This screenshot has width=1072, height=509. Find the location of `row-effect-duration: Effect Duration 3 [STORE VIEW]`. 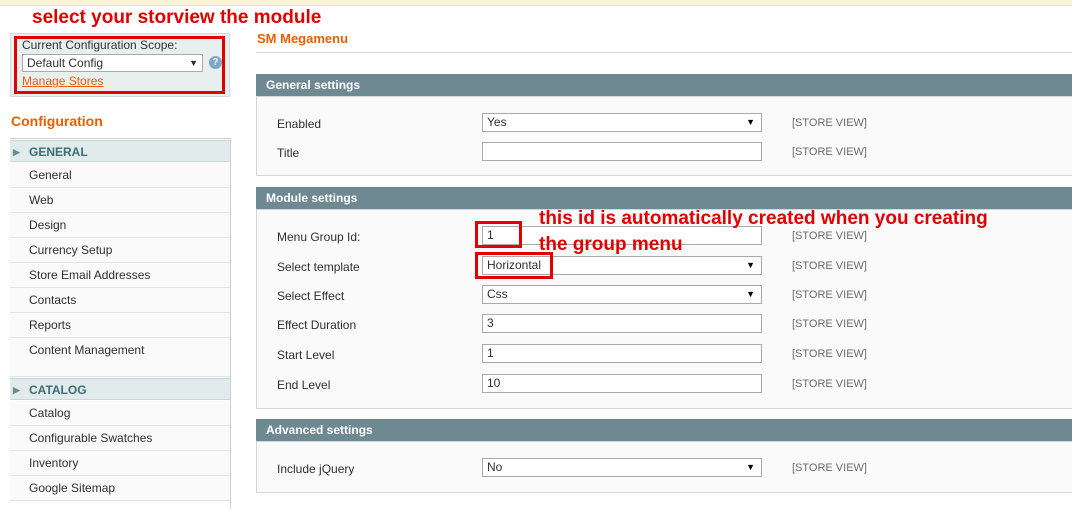

row-effect-duration: Effect Duration 3 [STORE VIEW] is located at coordinates (664, 326).